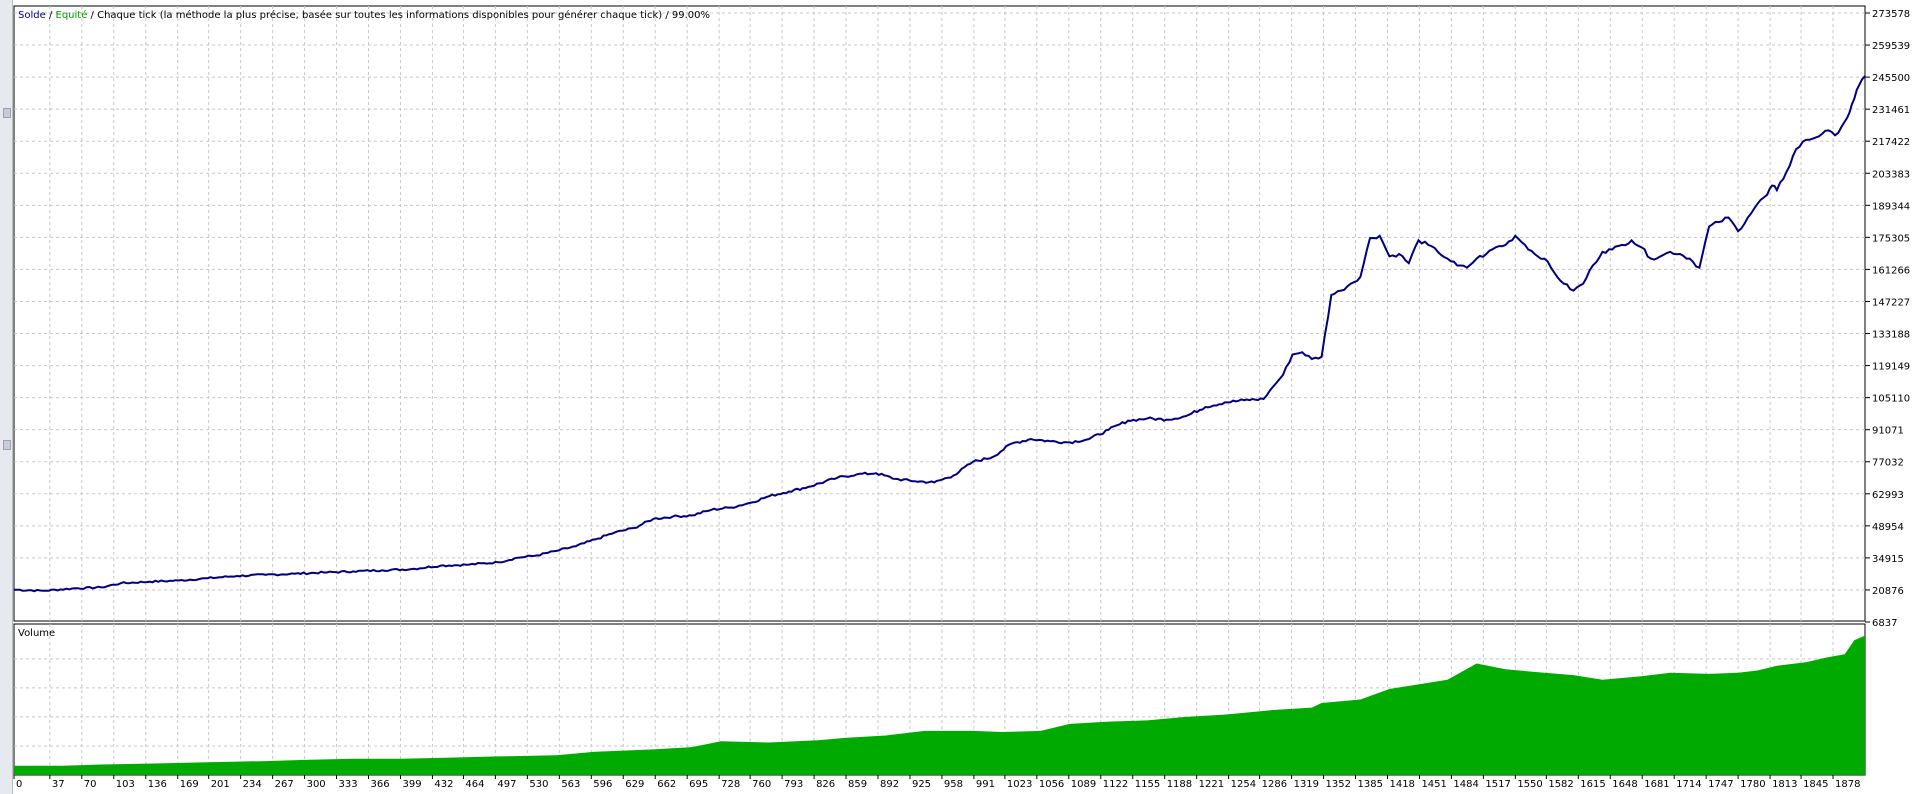 The width and height of the screenshot is (1914, 794). I want to click on x-tick-label: 1550, so click(1529, 784).